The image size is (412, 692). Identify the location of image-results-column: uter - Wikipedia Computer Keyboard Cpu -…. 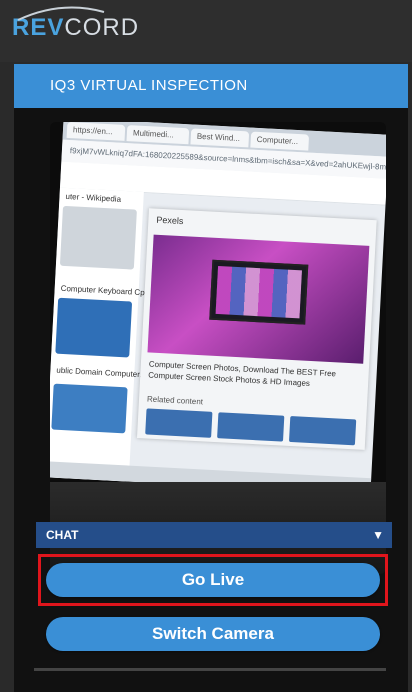
(108, 334).